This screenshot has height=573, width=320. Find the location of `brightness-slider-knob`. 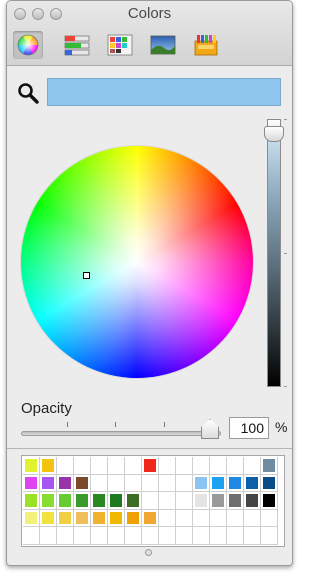

brightness-slider-knob is located at coordinates (274, 134).